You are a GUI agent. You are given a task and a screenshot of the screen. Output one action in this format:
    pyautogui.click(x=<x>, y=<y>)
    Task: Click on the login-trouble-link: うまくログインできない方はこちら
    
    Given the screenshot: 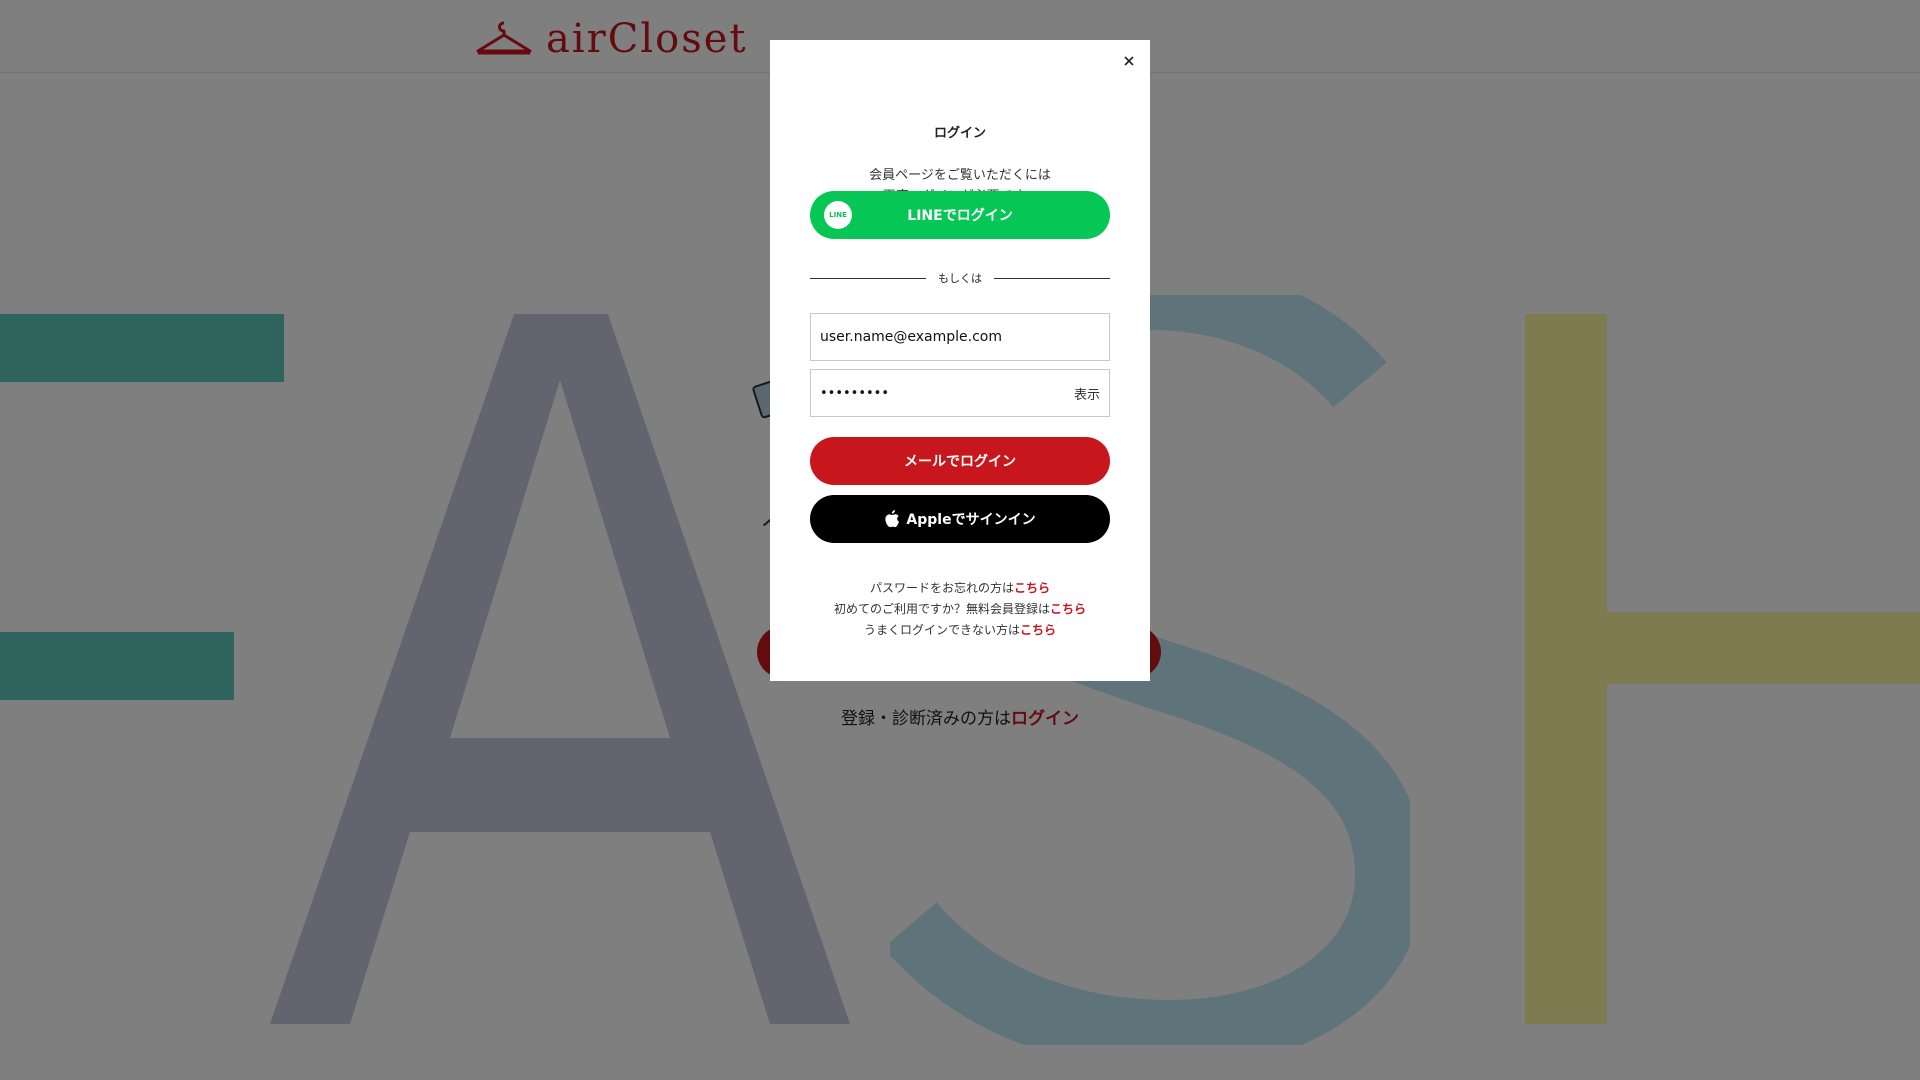 What is the action you would take?
    pyautogui.click(x=960, y=630)
    